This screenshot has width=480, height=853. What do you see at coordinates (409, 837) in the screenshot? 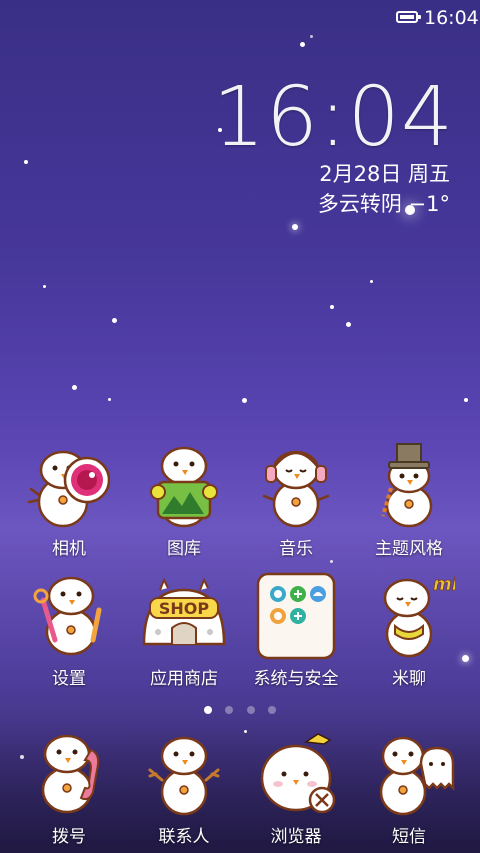
I see `app-label: 短信` at bounding box center [409, 837].